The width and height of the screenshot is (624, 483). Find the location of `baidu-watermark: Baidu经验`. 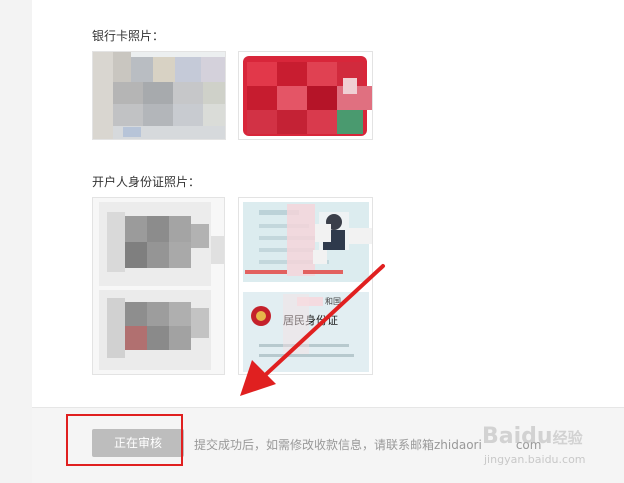

baidu-watermark: Baidu经验 is located at coordinates (532, 436).